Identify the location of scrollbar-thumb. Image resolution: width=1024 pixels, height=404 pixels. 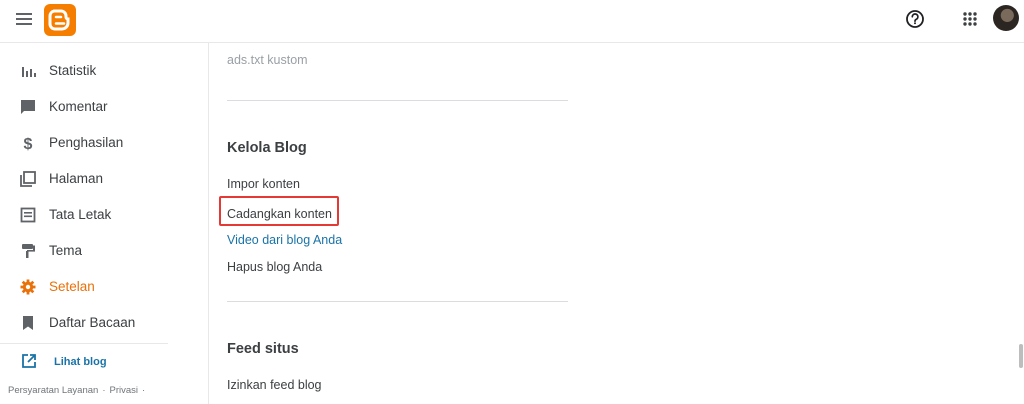
(1021, 356).